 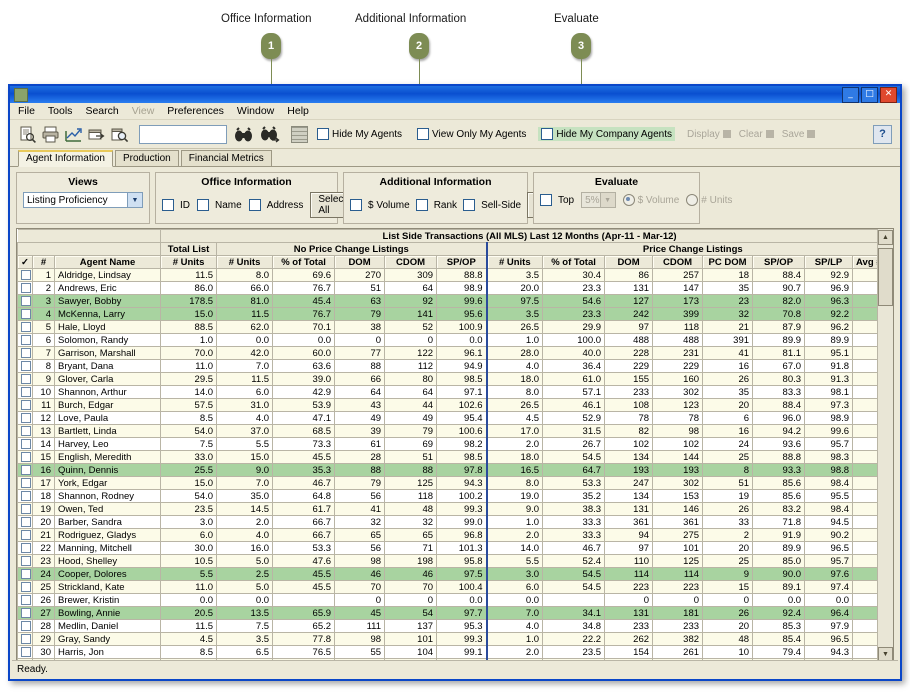 What do you see at coordinates (864, 262) in the screenshot?
I see `column-header-pc-avg-pc: Avg # PC` at bounding box center [864, 262].